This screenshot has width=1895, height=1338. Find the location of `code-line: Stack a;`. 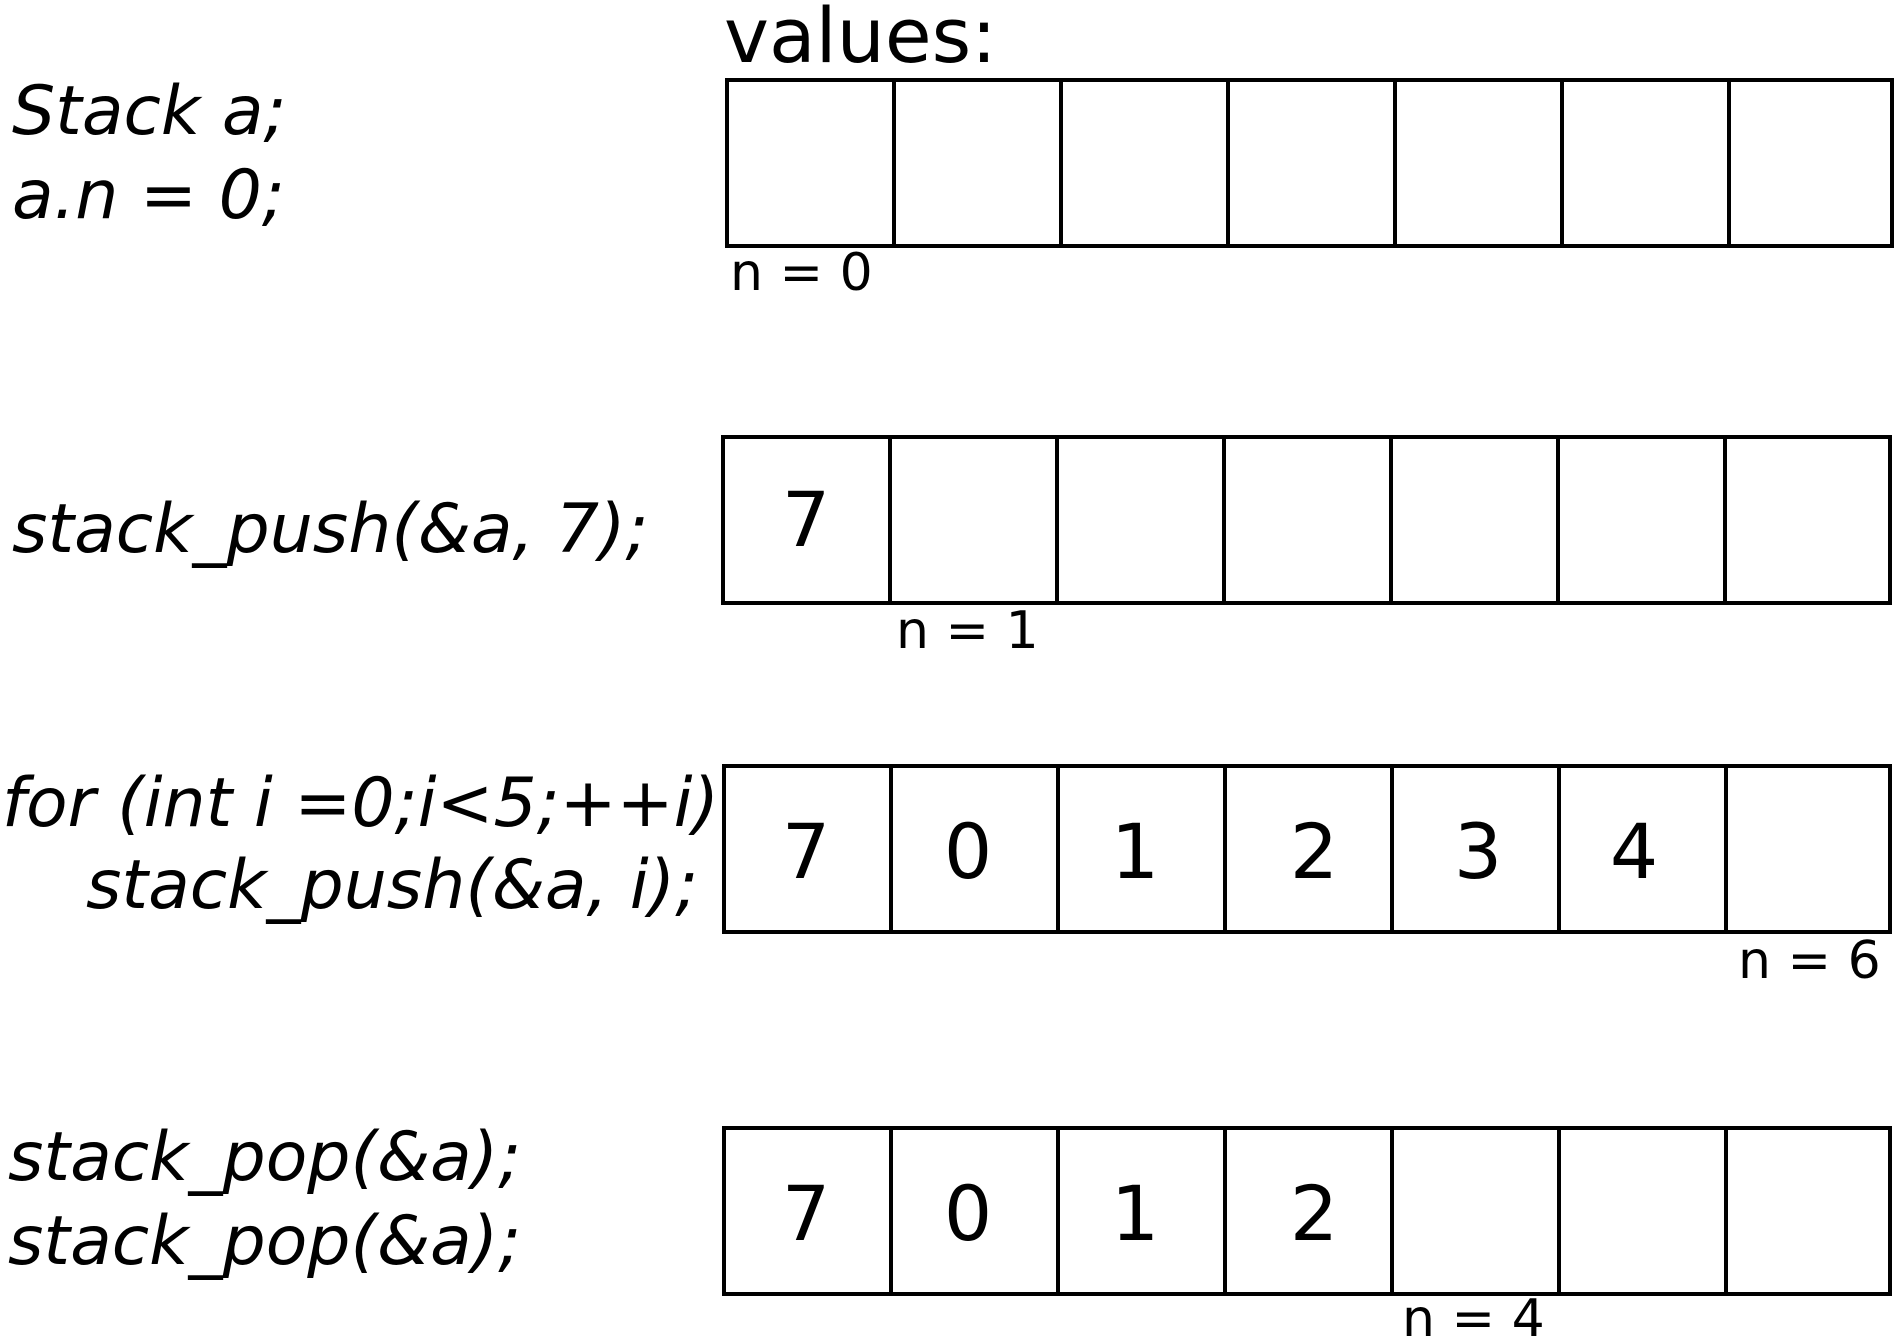

code-line: Stack a; is located at coordinates (149, 111).